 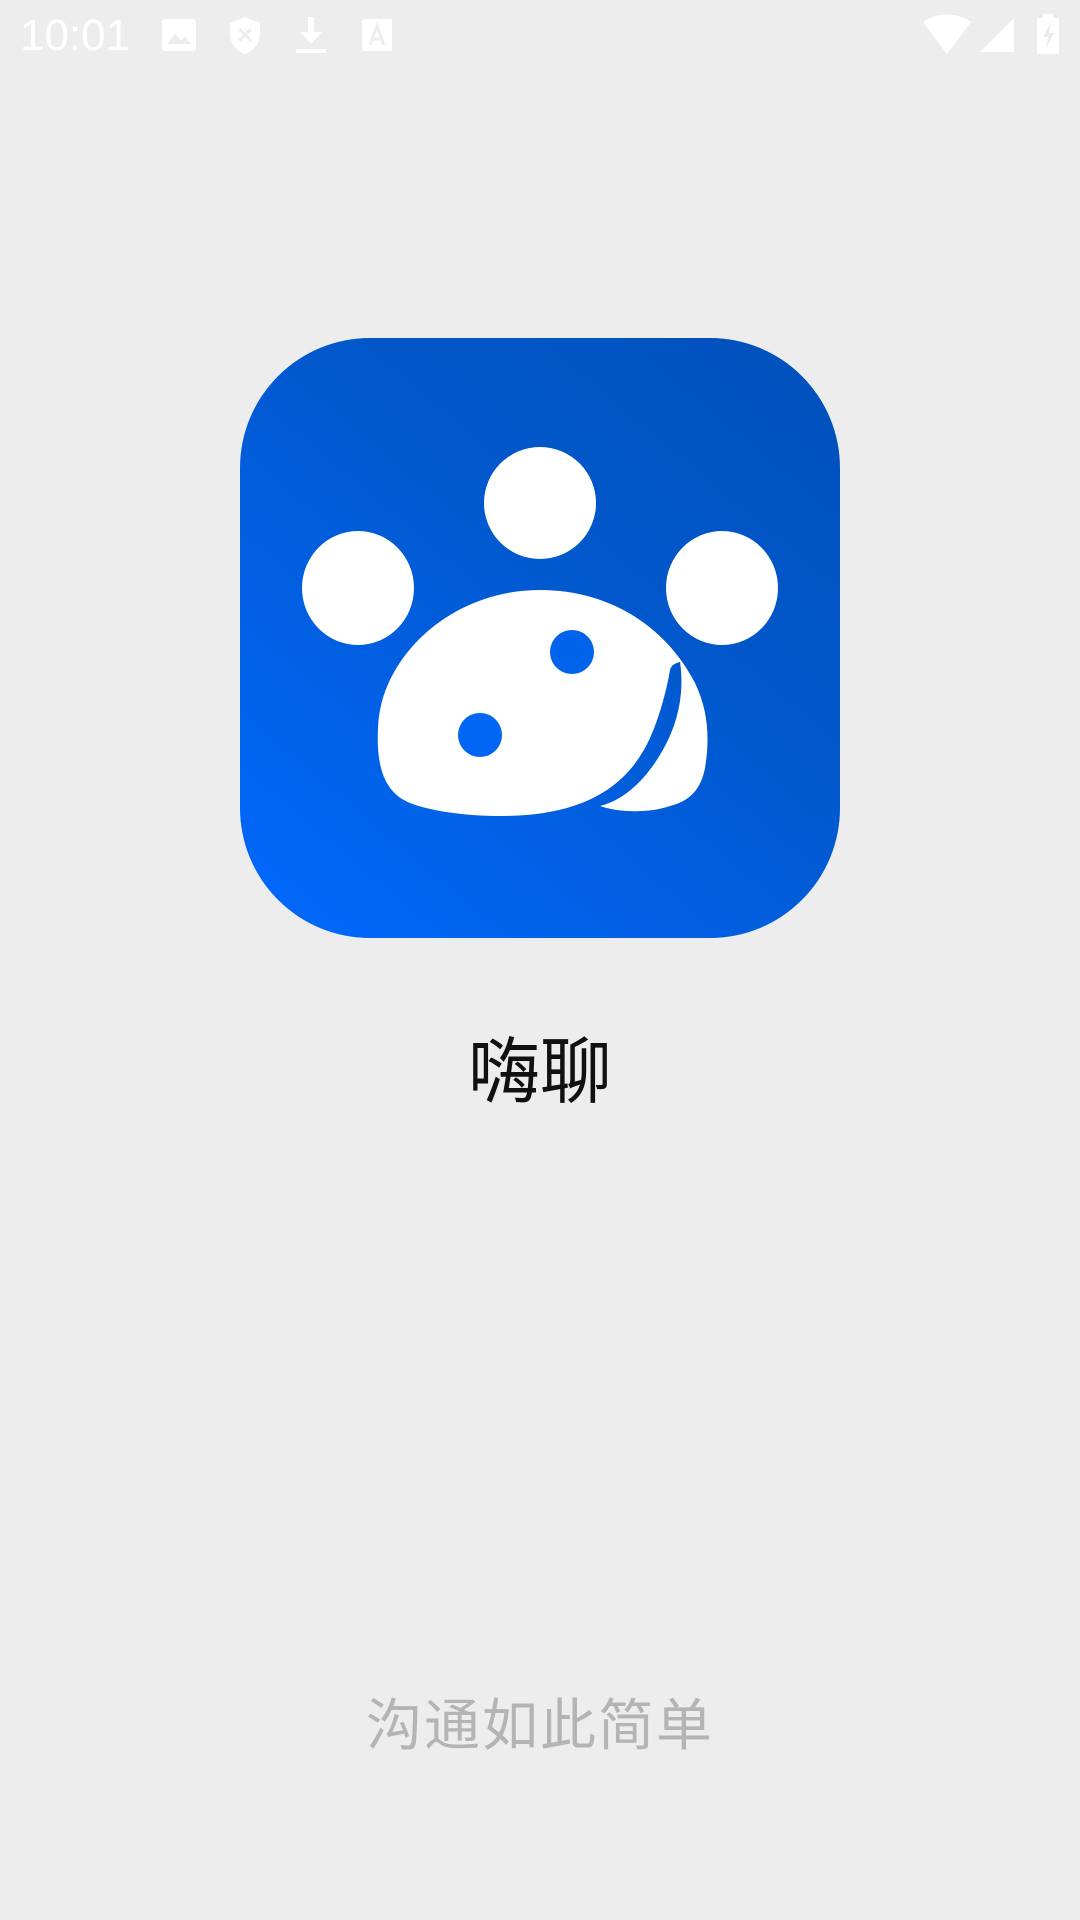 I want to click on wifi-icon, so click(x=947, y=35).